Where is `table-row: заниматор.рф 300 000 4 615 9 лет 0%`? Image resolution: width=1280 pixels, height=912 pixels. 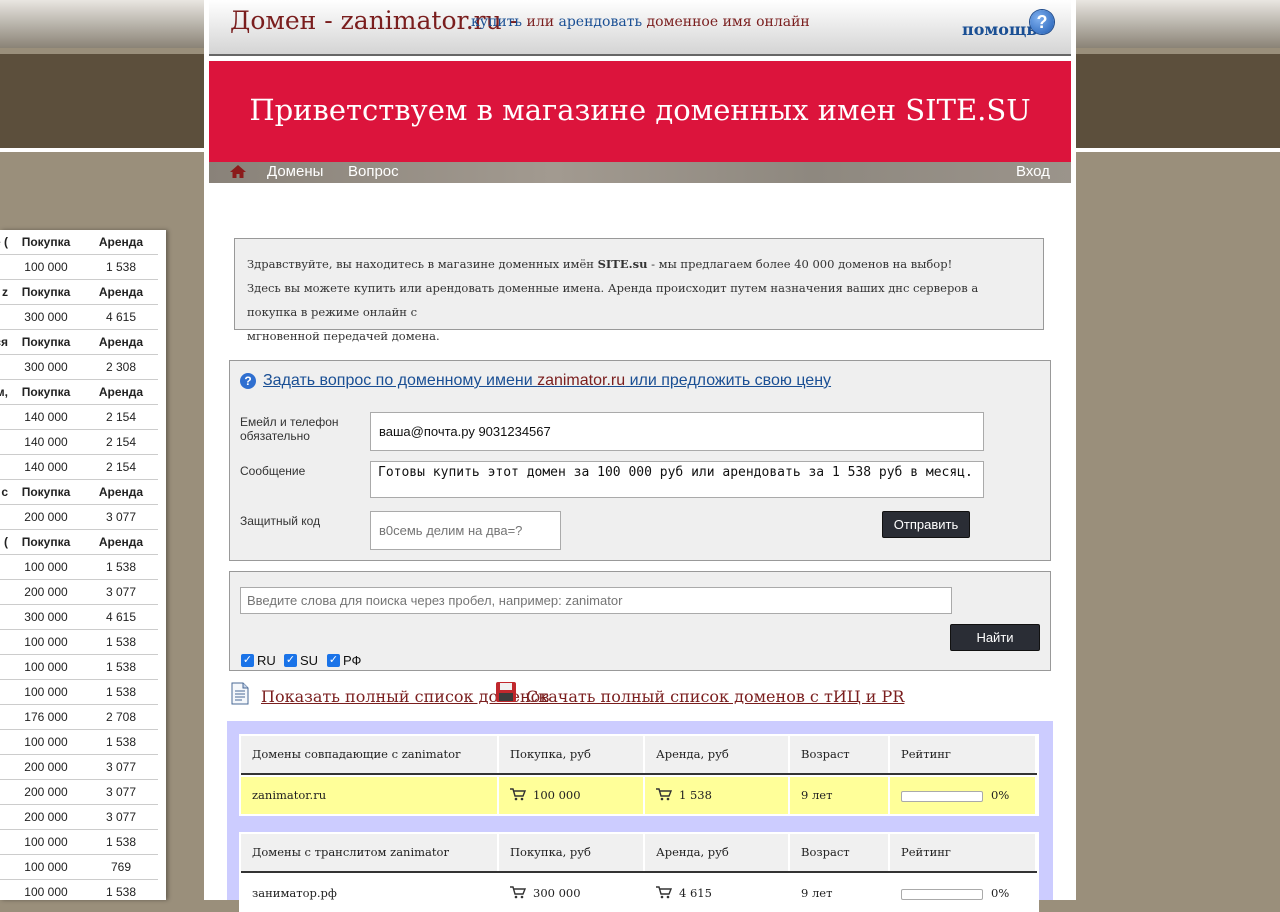
table-row: заниматор.рф 300 000 4 615 9 лет 0% is located at coordinates (639, 893).